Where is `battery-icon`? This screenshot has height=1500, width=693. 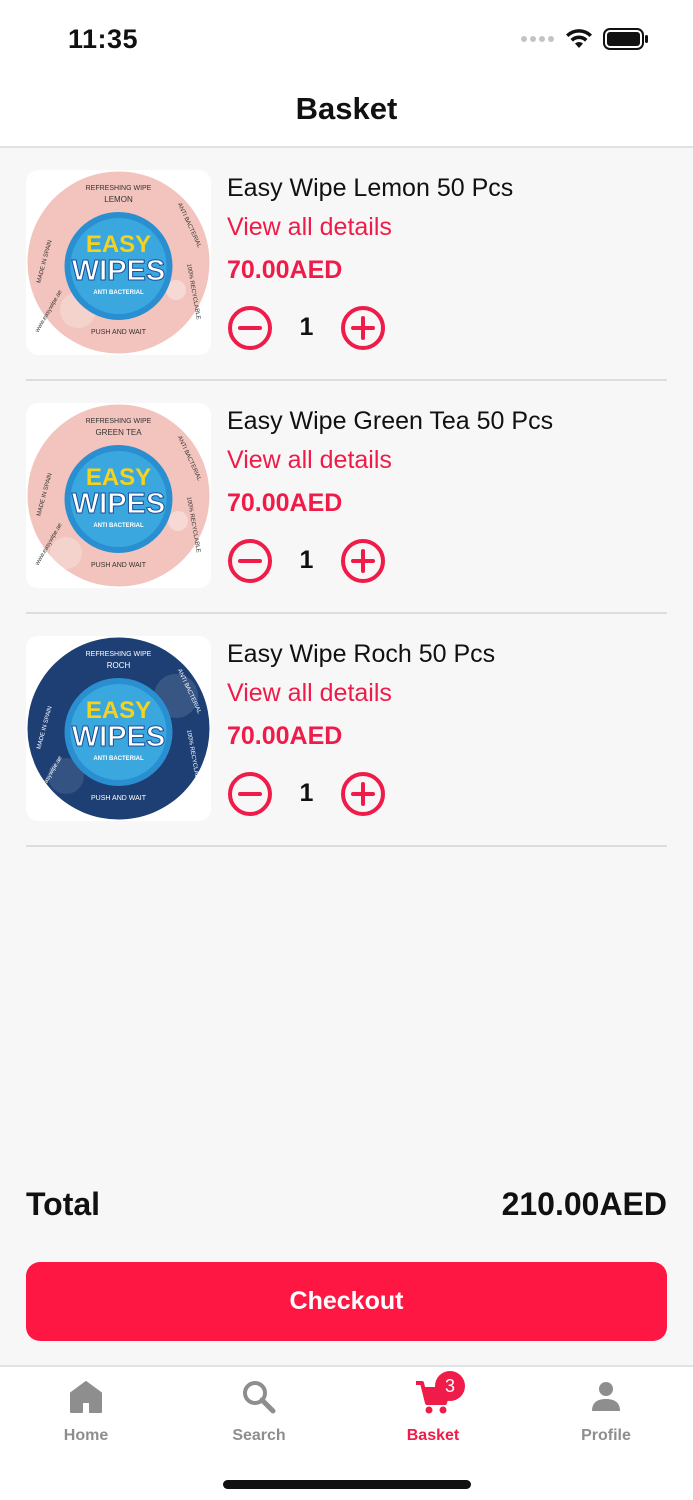 battery-icon is located at coordinates (625, 39).